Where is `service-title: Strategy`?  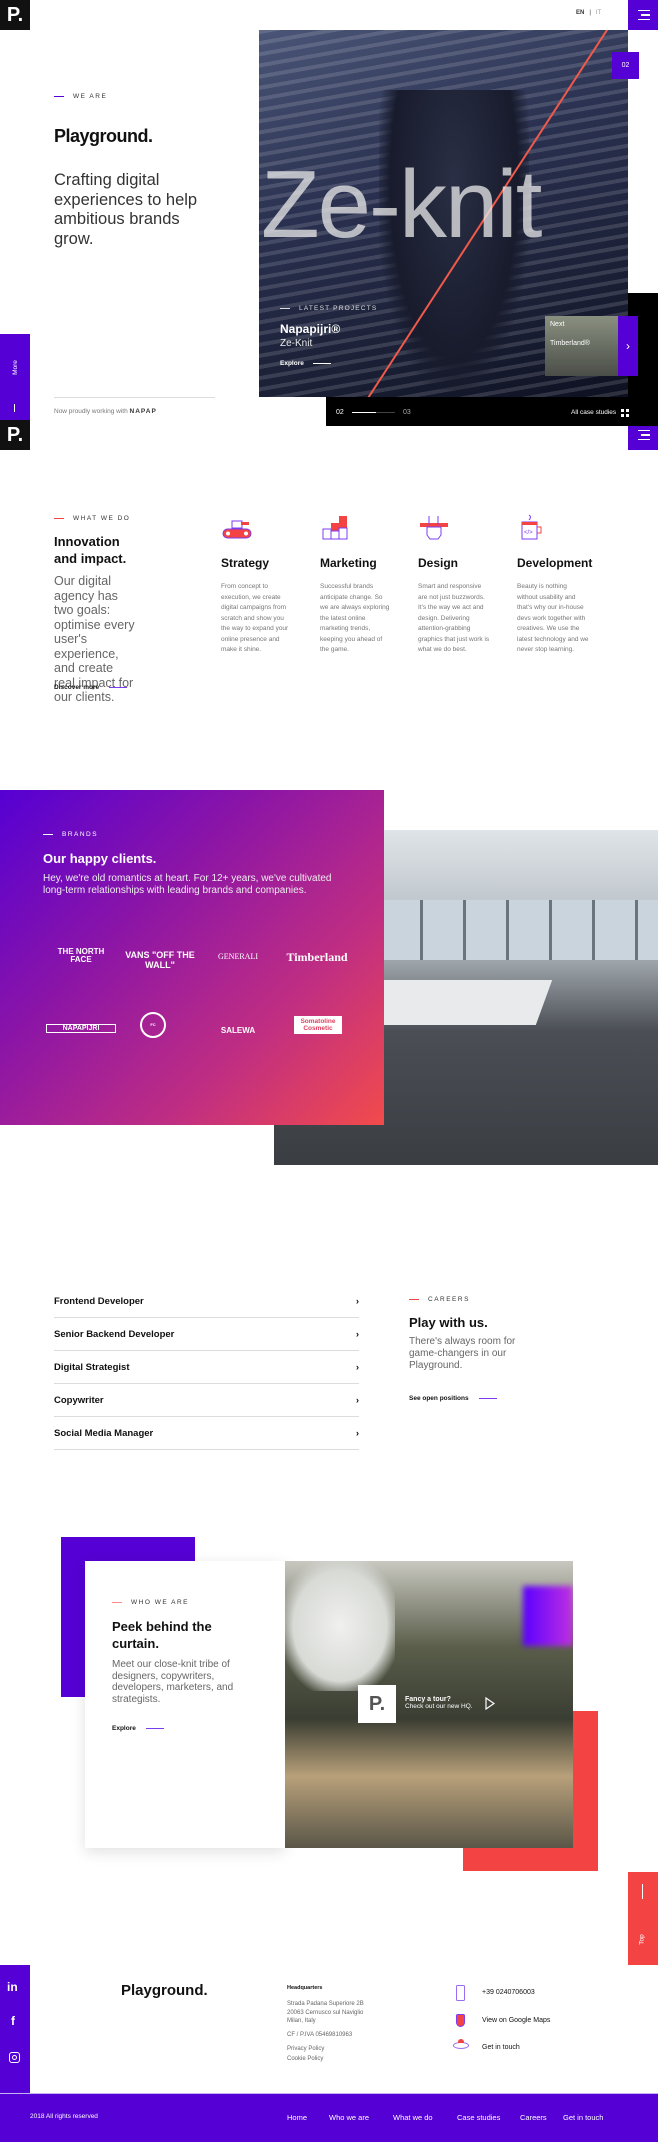
service-title: Strategy is located at coordinates (245, 563).